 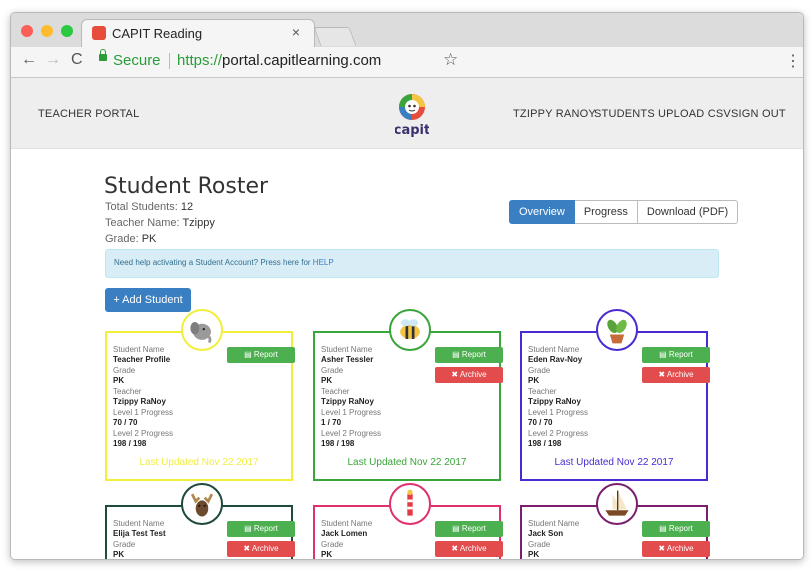 I want to click on grade-value: PK, so click(x=149, y=239).